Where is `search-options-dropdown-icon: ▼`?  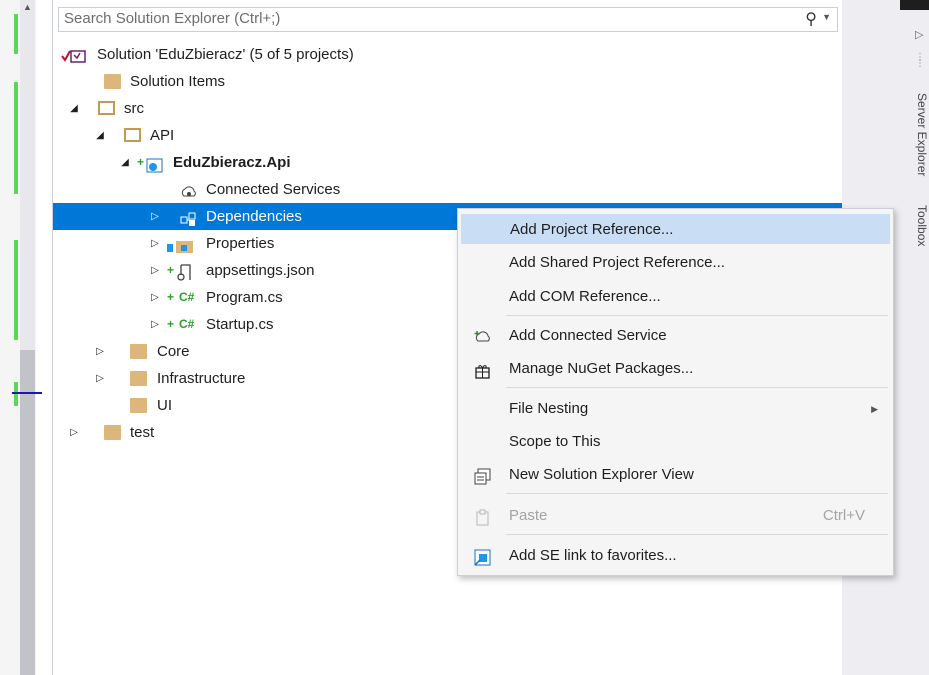
search-options-dropdown-icon: ▼ is located at coordinates (826, 17).